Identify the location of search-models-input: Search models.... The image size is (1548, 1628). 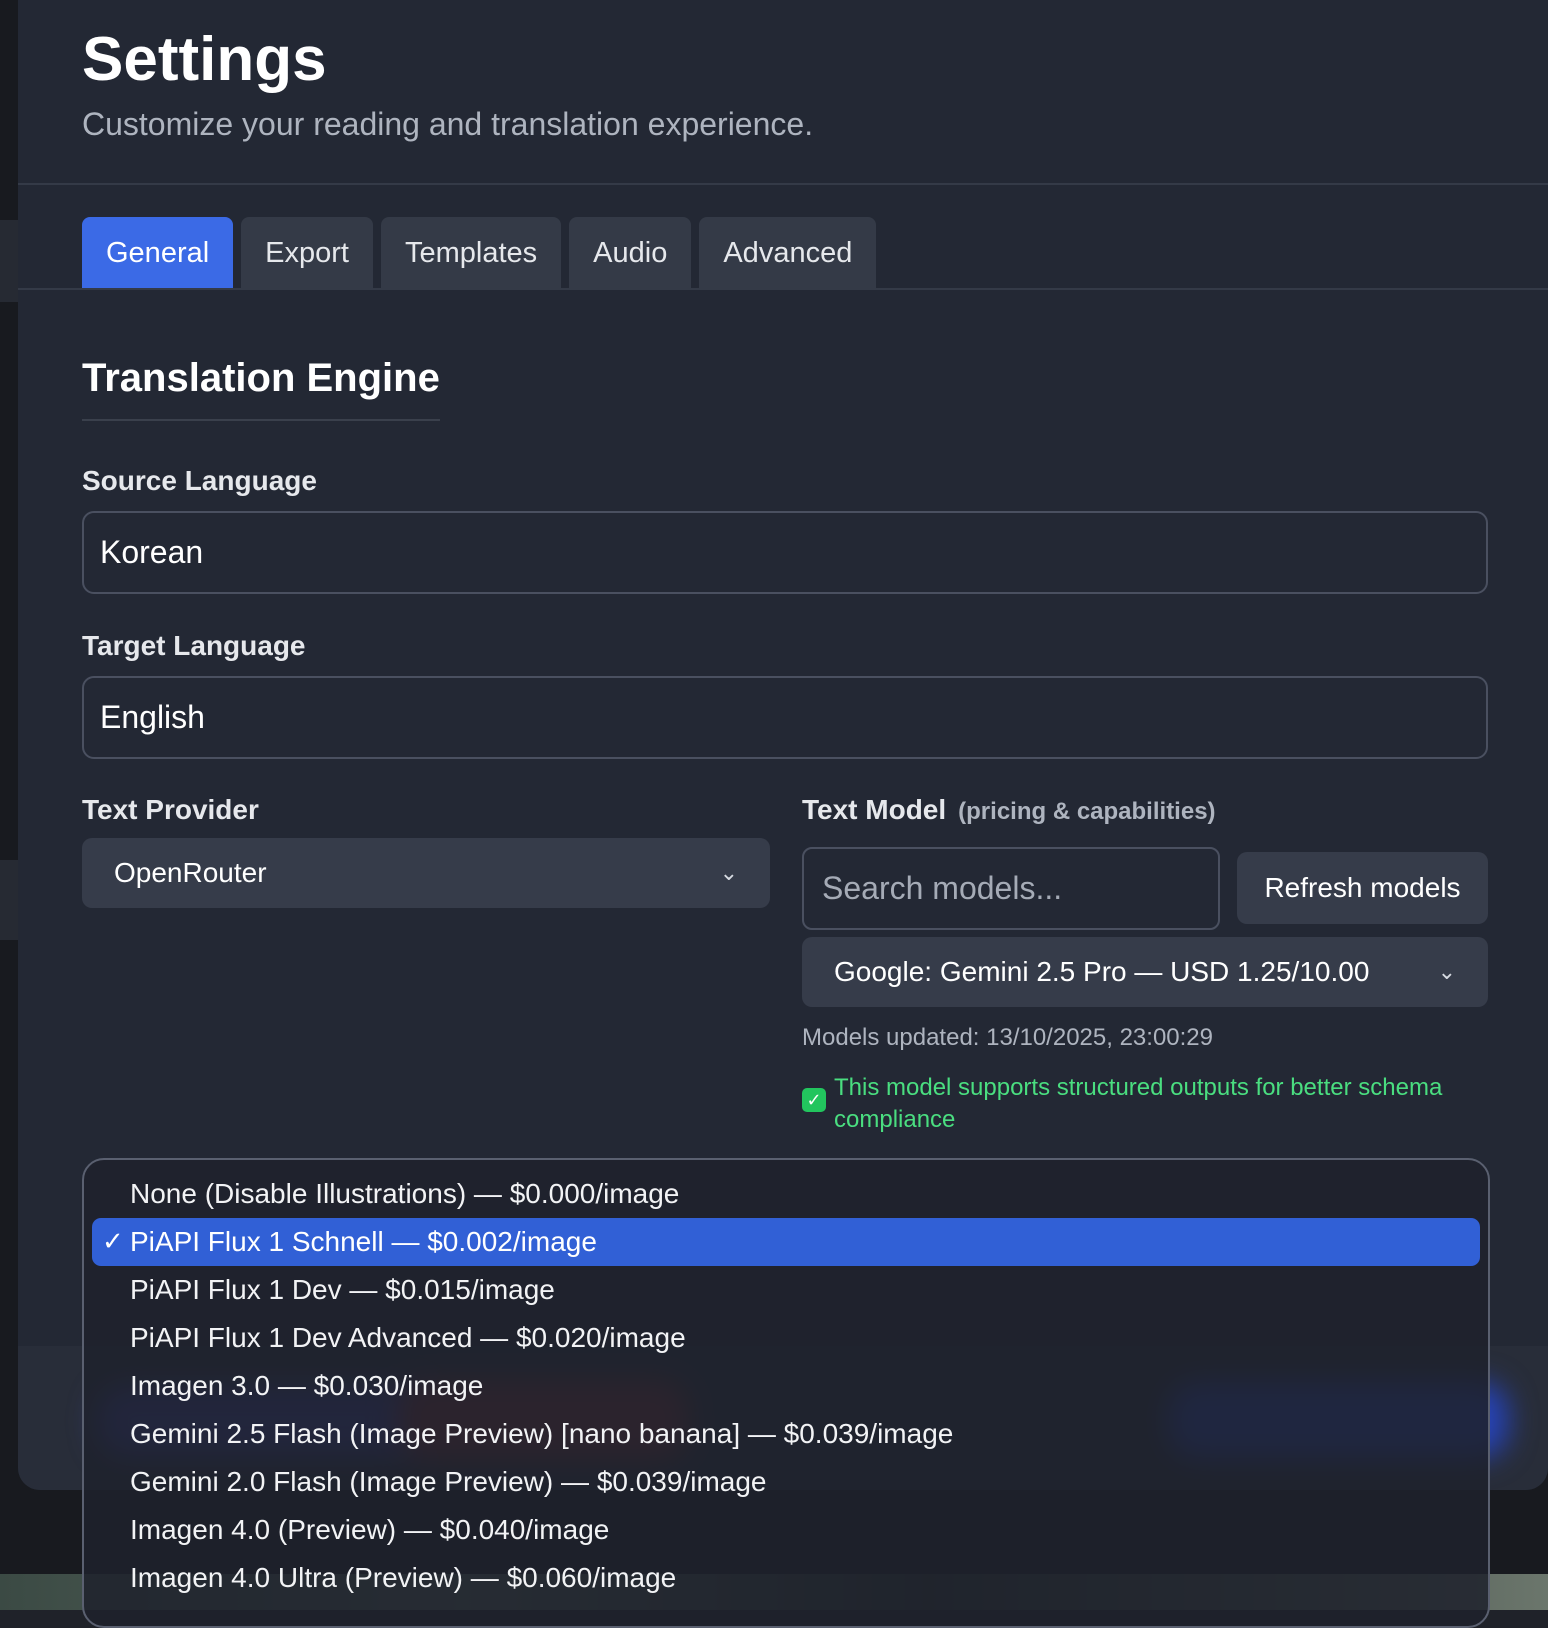
(1011, 888).